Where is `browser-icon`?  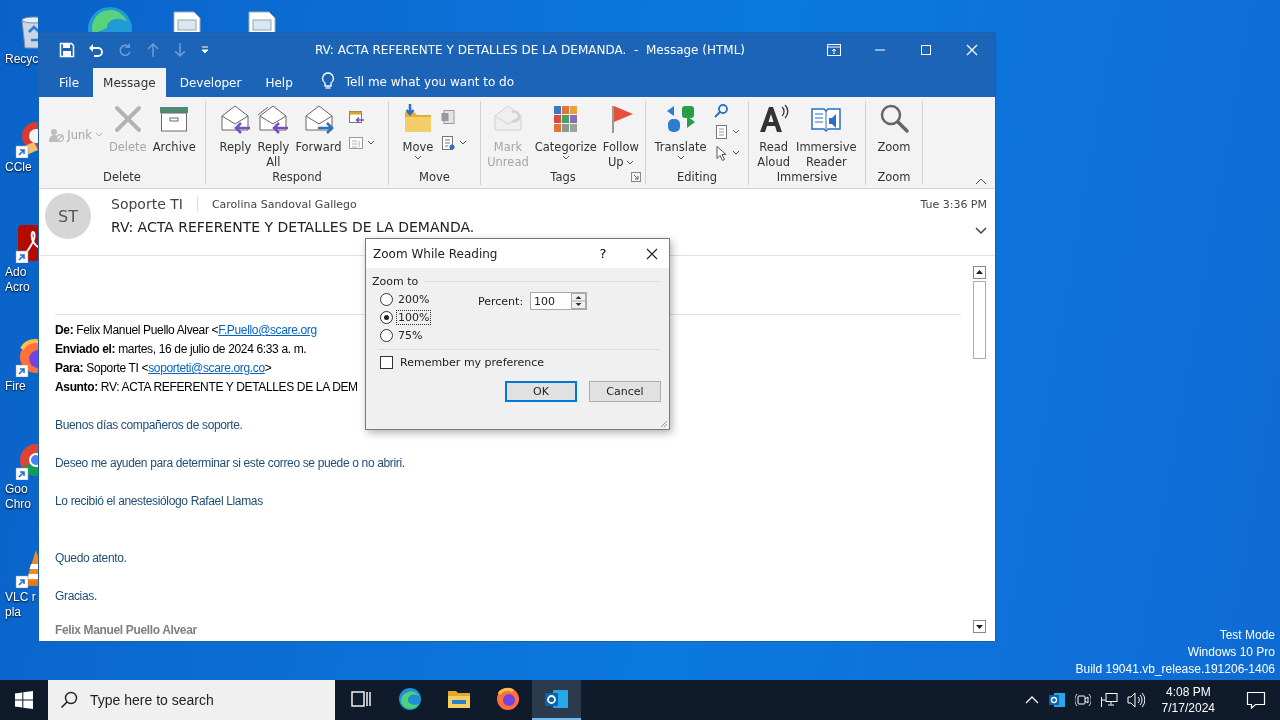 browser-icon is located at coordinates (409, 699).